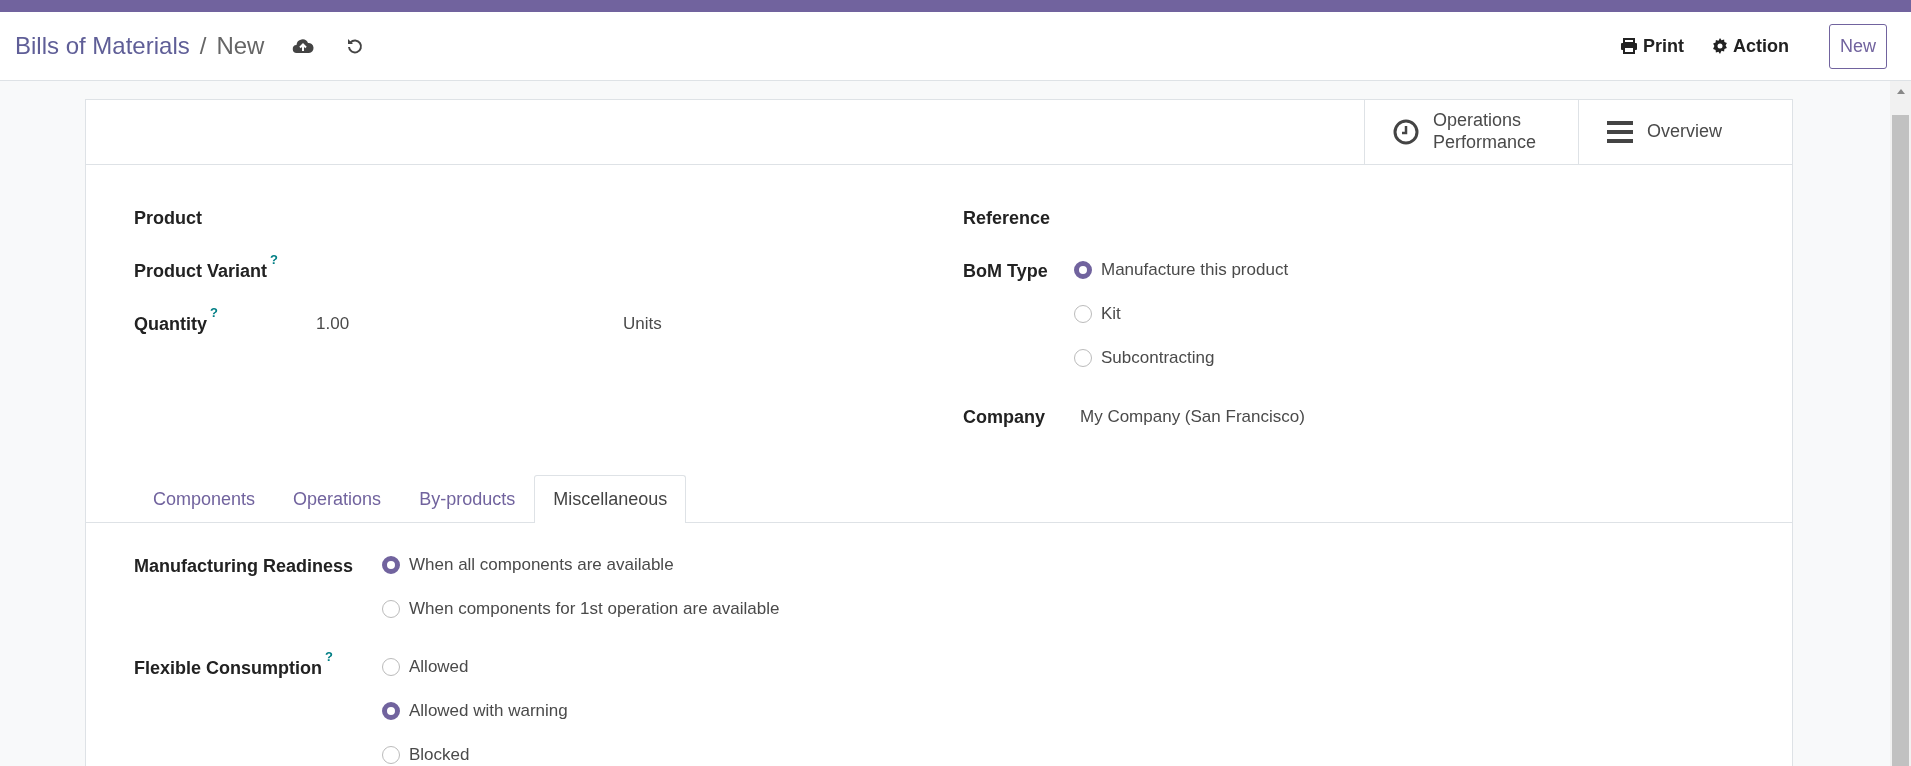 The image size is (1911, 766). I want to click on field-label: Product, so click(168, 218).